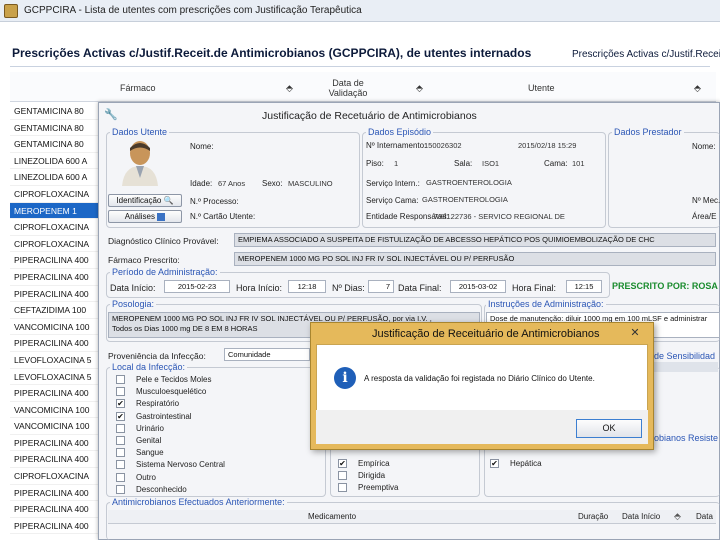 This screenshot has width=720, height=540. Describe the element at coordinates (381, 286) in the screenshot. I see `n-dias-field: 7` at that location.